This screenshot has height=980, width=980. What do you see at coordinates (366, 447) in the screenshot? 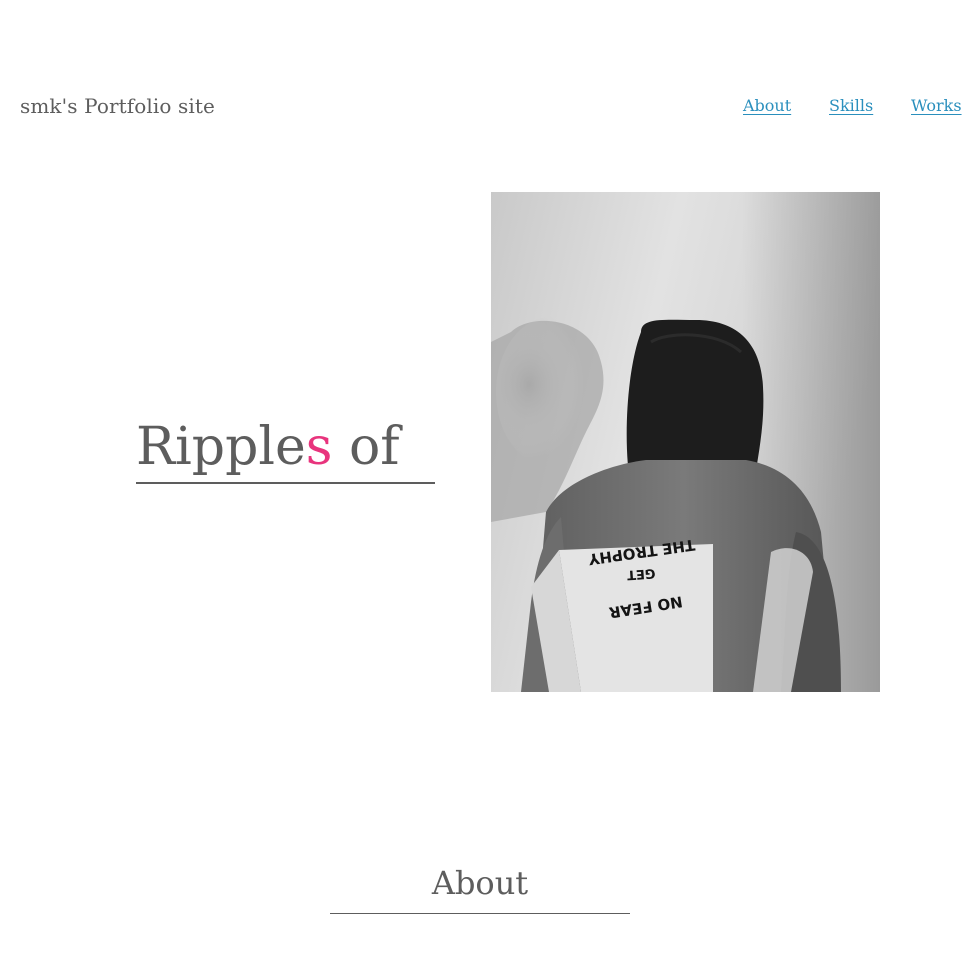
I see `hero-text-after: of` at bounding box center [366, 447].